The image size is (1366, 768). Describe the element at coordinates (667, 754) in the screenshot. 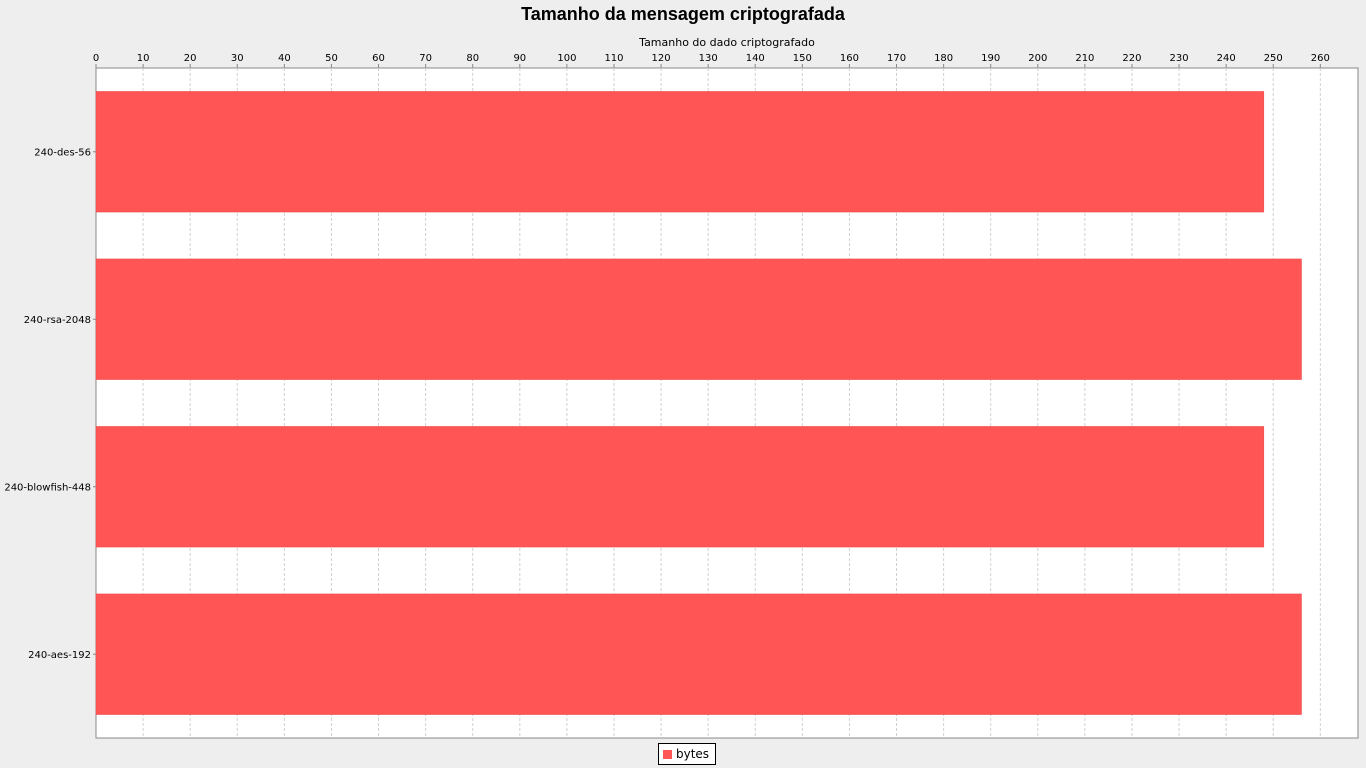

I see `legend-swatch` at that location.